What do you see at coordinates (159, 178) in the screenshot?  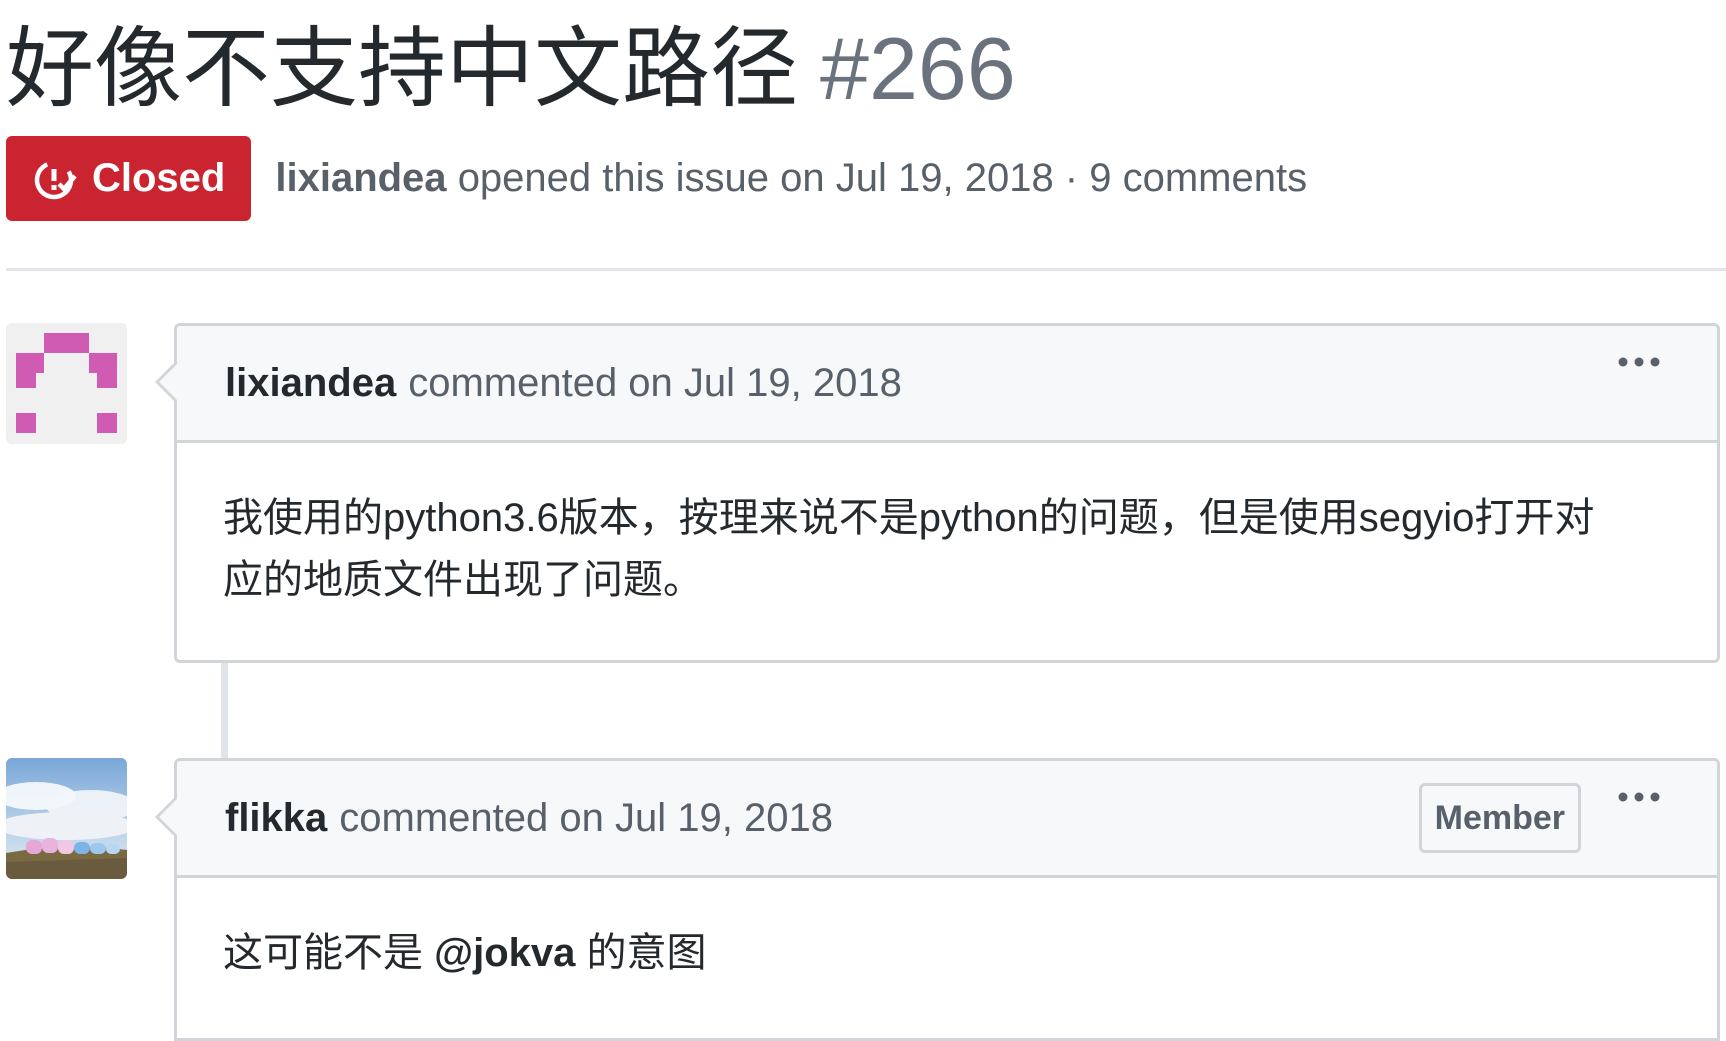 I see `state-label: Closed` at bounding box center [159, 178].